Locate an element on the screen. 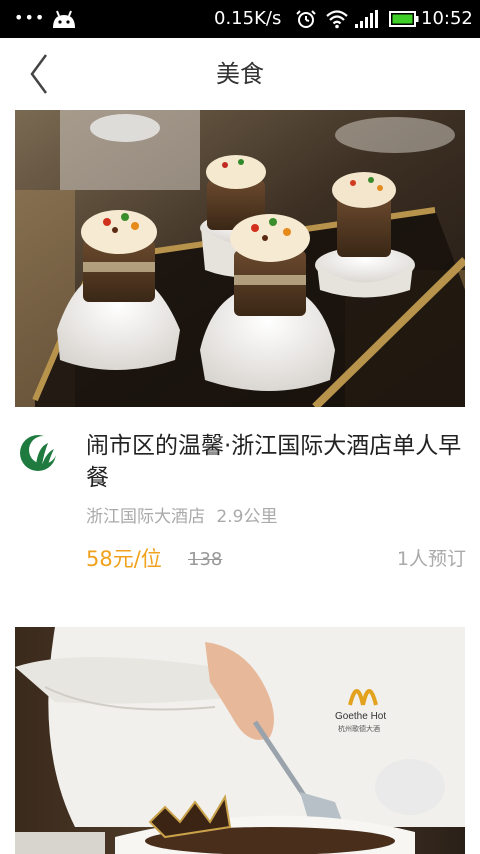  svg-text: Goethe Hot is located at coordinates (360, 716).